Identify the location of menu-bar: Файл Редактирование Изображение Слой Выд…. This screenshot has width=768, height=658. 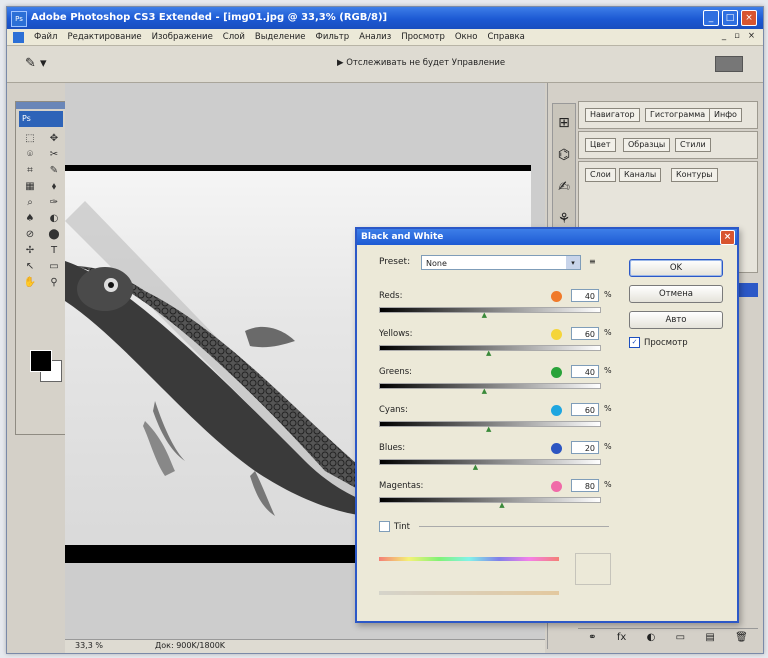
(385, 37).